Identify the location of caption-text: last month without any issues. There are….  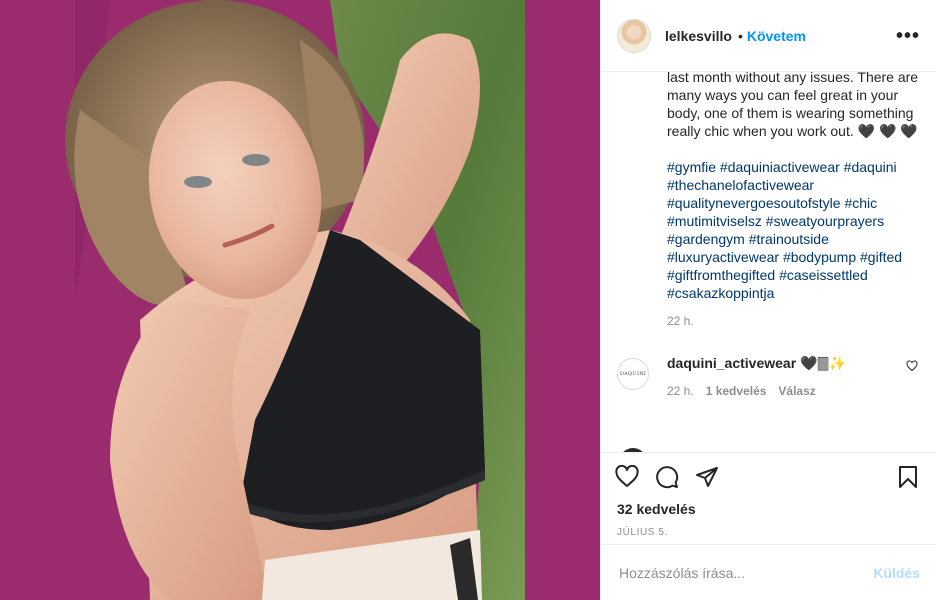
(793, 105).